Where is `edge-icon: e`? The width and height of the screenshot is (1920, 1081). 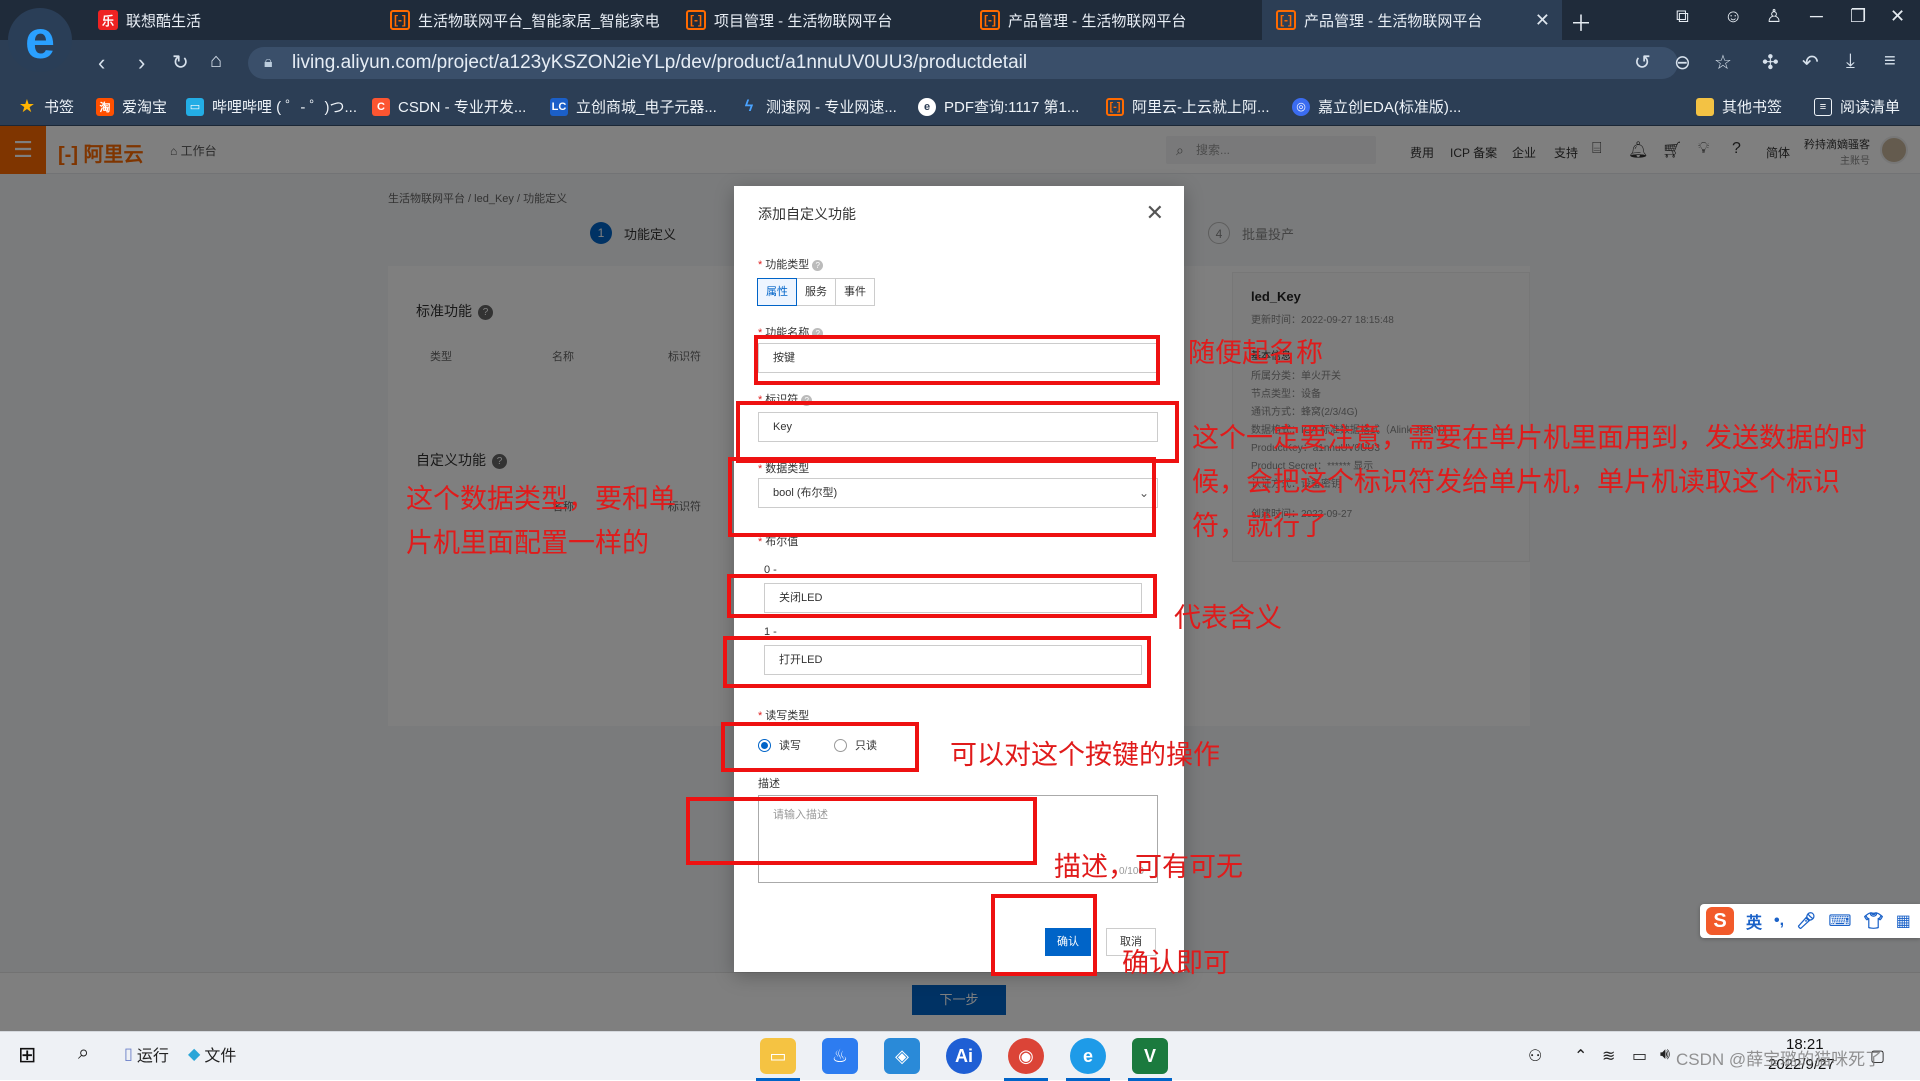
edge-icon: e is located at coordinates (927, 106).